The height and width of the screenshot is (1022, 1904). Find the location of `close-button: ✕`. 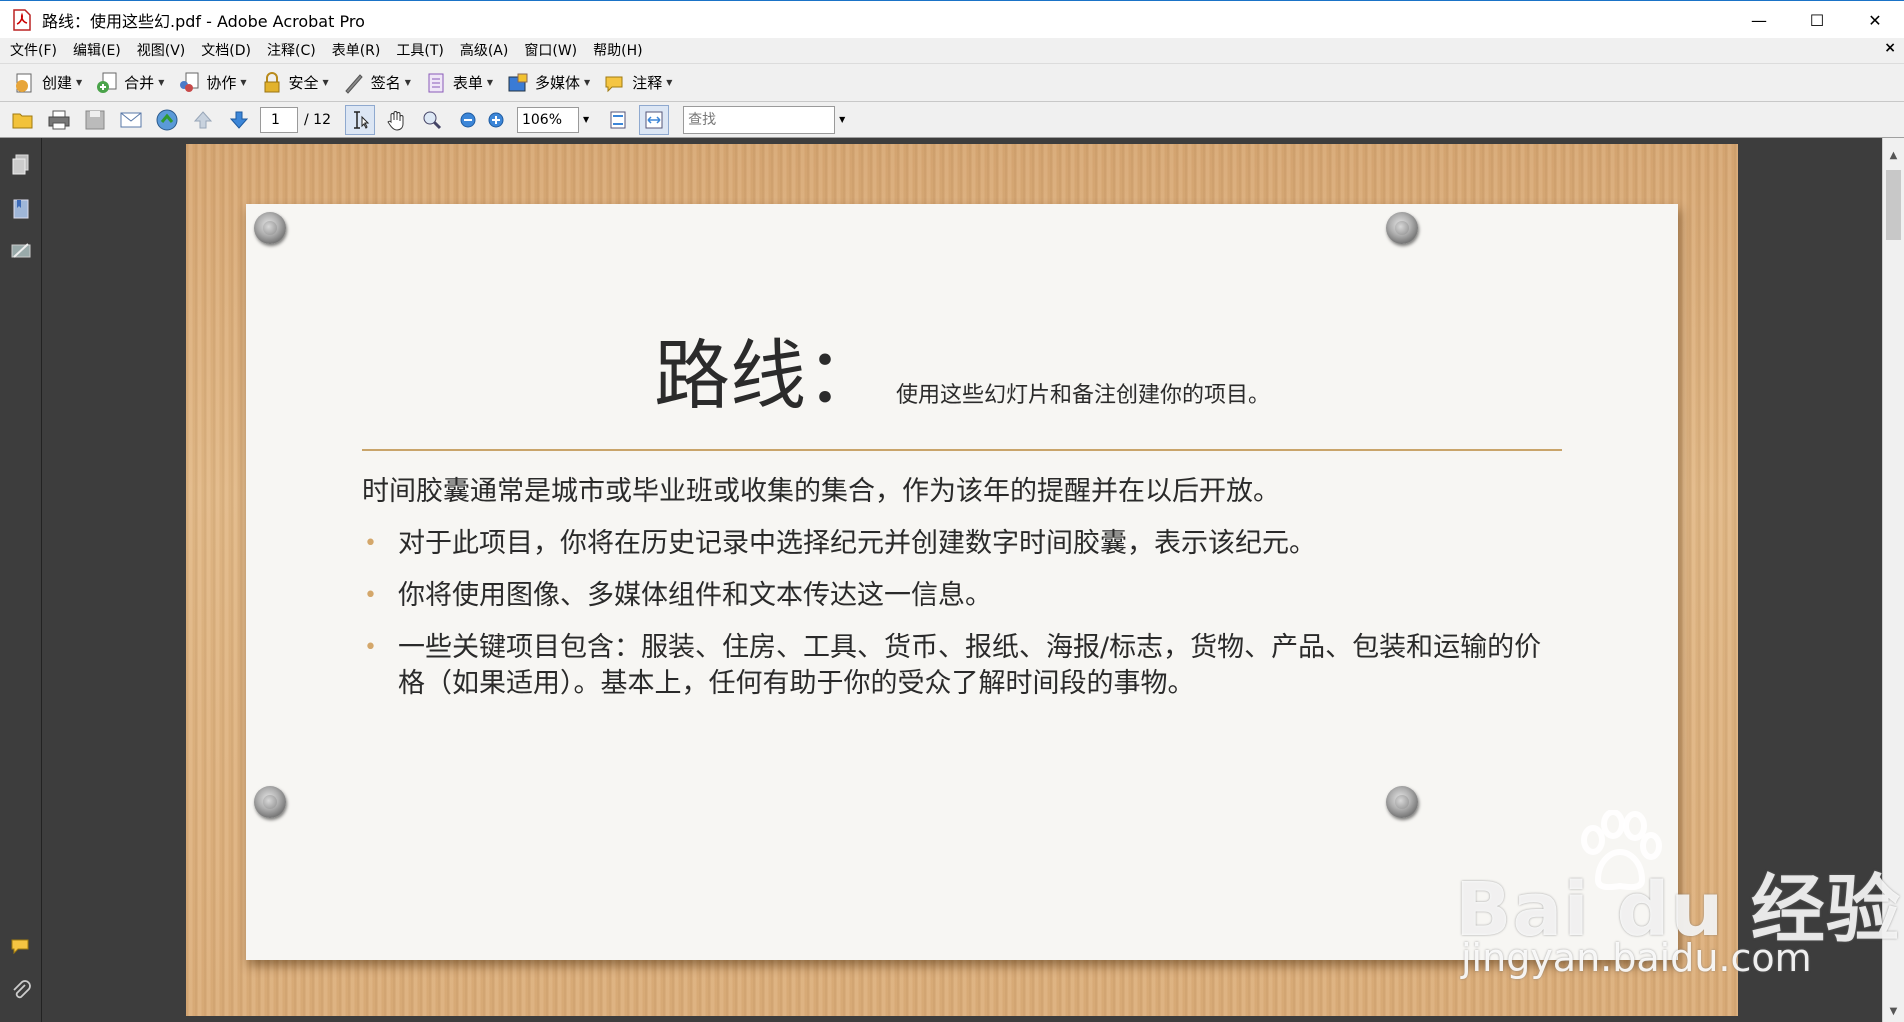

close-button: ✕ is located at coordinates (1875, 20).